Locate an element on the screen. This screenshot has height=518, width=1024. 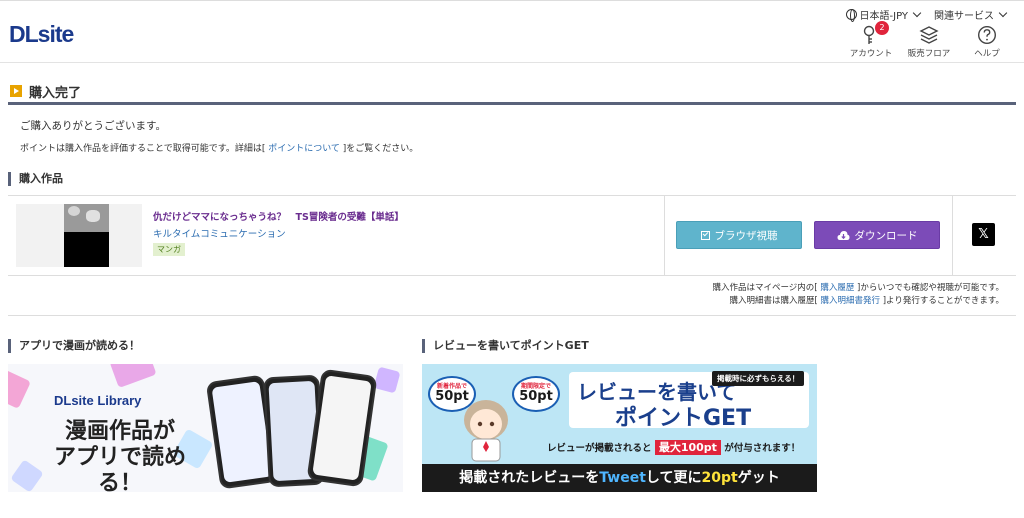
review-bottom-strip: 掲載されたレビューをTweetして更に20ptゲット is located at coordinates (619, 478).